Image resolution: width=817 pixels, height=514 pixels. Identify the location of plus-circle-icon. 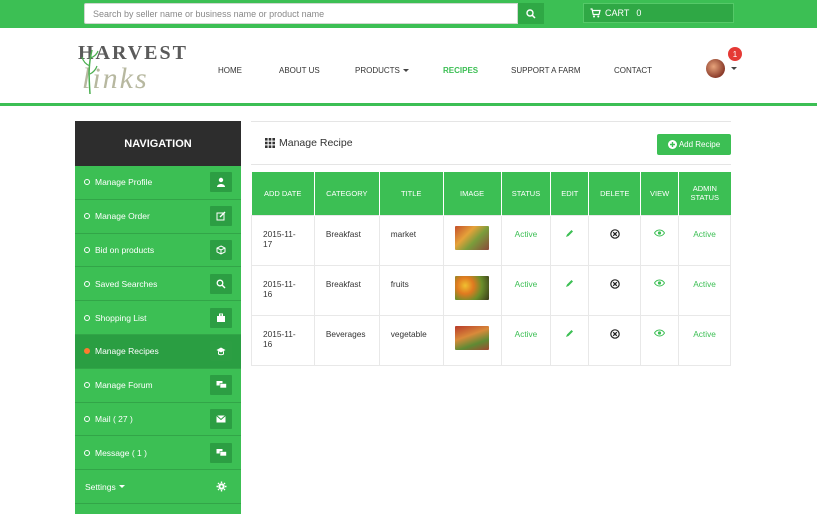
(672, 144).